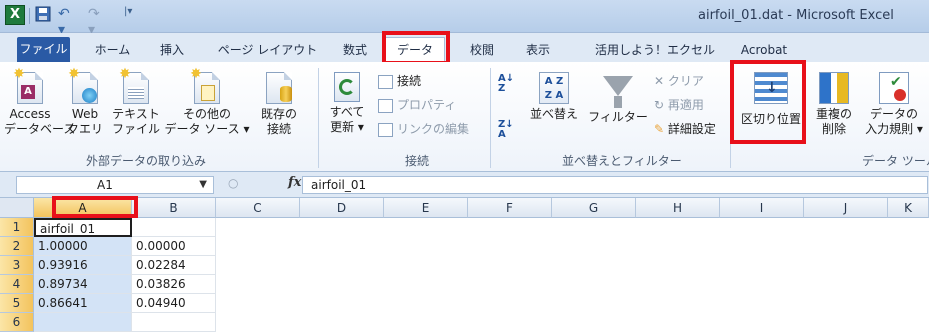 Image resolution: width=929 pixels, height=332 pixels. I want to click on reapply-button: ↻ 再適用, so click(679, 105).